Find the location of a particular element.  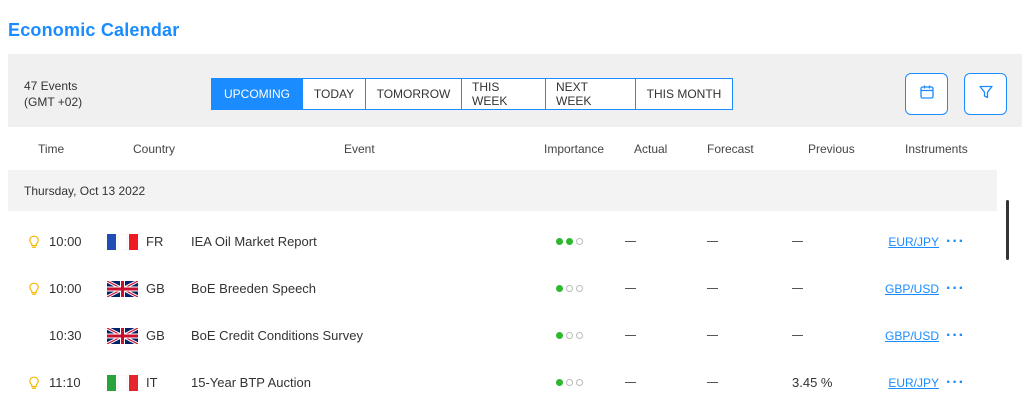

flag-it-icon is located at coordinates (122, 382).